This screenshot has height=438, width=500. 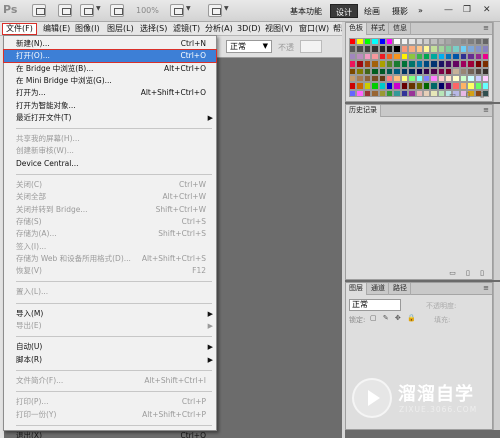 I want to click on history-scrollbar, so click(x=496, y=192).